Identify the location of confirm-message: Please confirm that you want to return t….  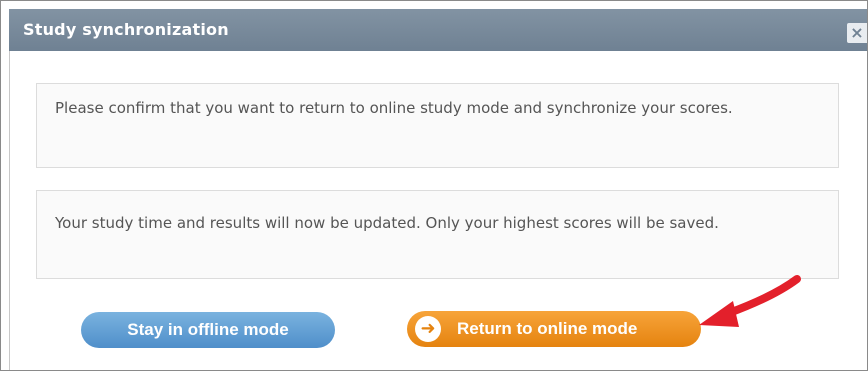
(394, 108).